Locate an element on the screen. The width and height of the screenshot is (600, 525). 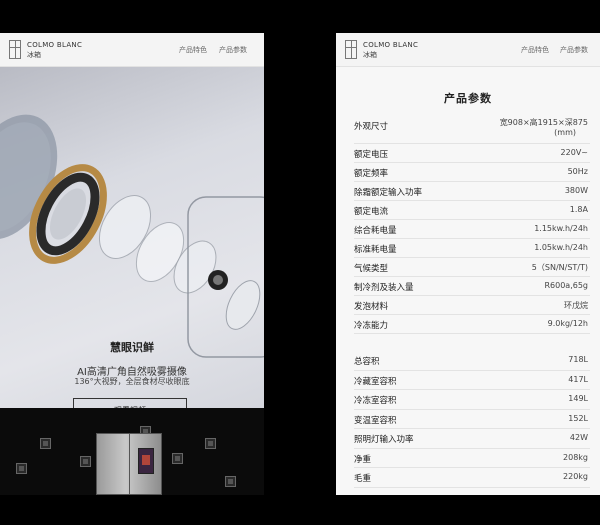
spec-row: 冷冻能力 9.0kg/12h is located at coordinates (472, 324).